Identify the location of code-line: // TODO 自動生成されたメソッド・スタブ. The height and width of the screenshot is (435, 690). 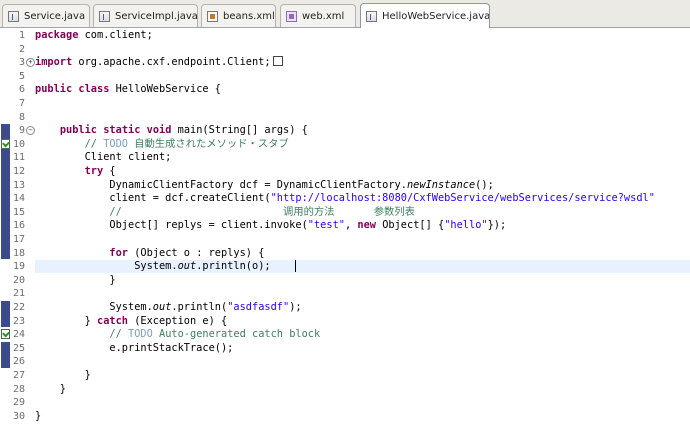
(162, 144).